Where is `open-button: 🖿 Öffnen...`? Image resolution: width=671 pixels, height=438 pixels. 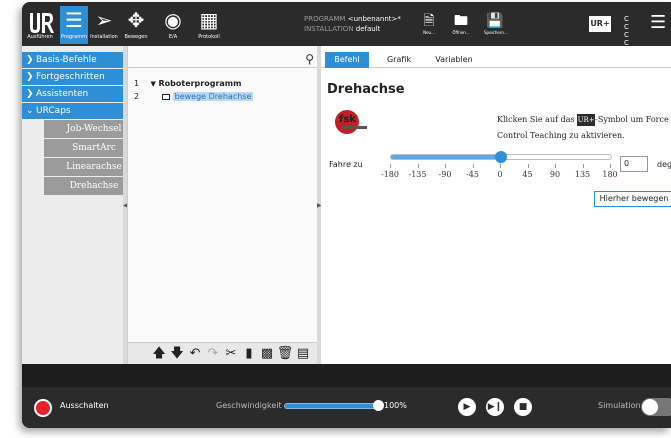
open-button: 🖿 Öffnen... is located at coordinates (461, 24).